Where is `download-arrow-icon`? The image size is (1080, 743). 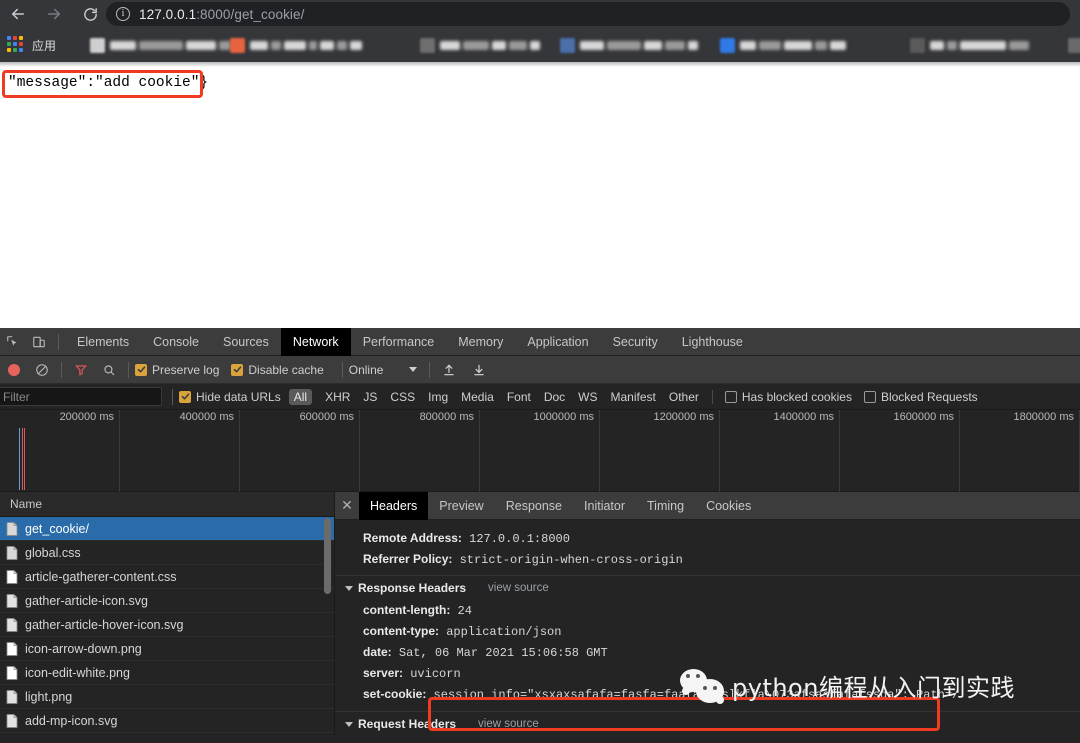 download-arrow-icon is located at coordinates (479, 370).